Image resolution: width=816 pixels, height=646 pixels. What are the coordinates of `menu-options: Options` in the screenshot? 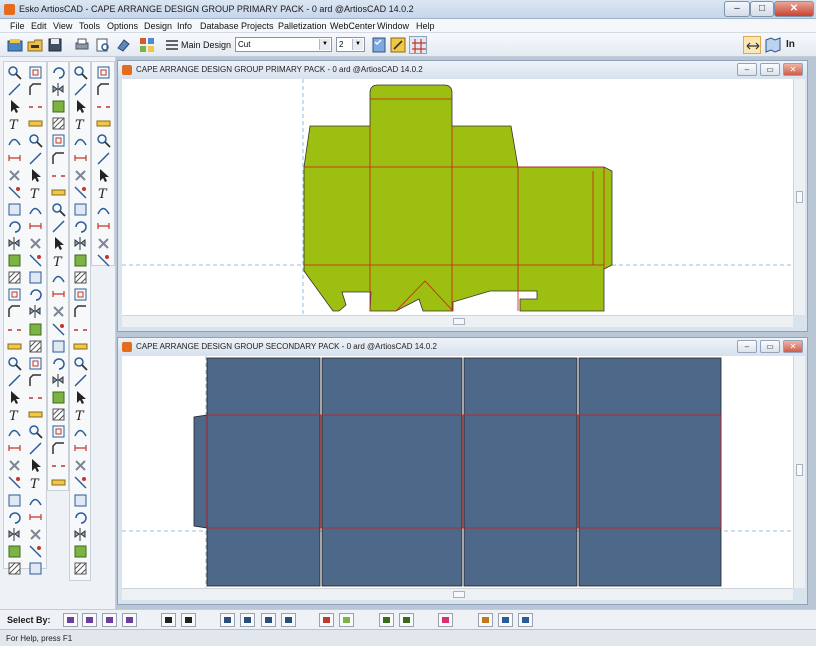 It's located at (122, 26).